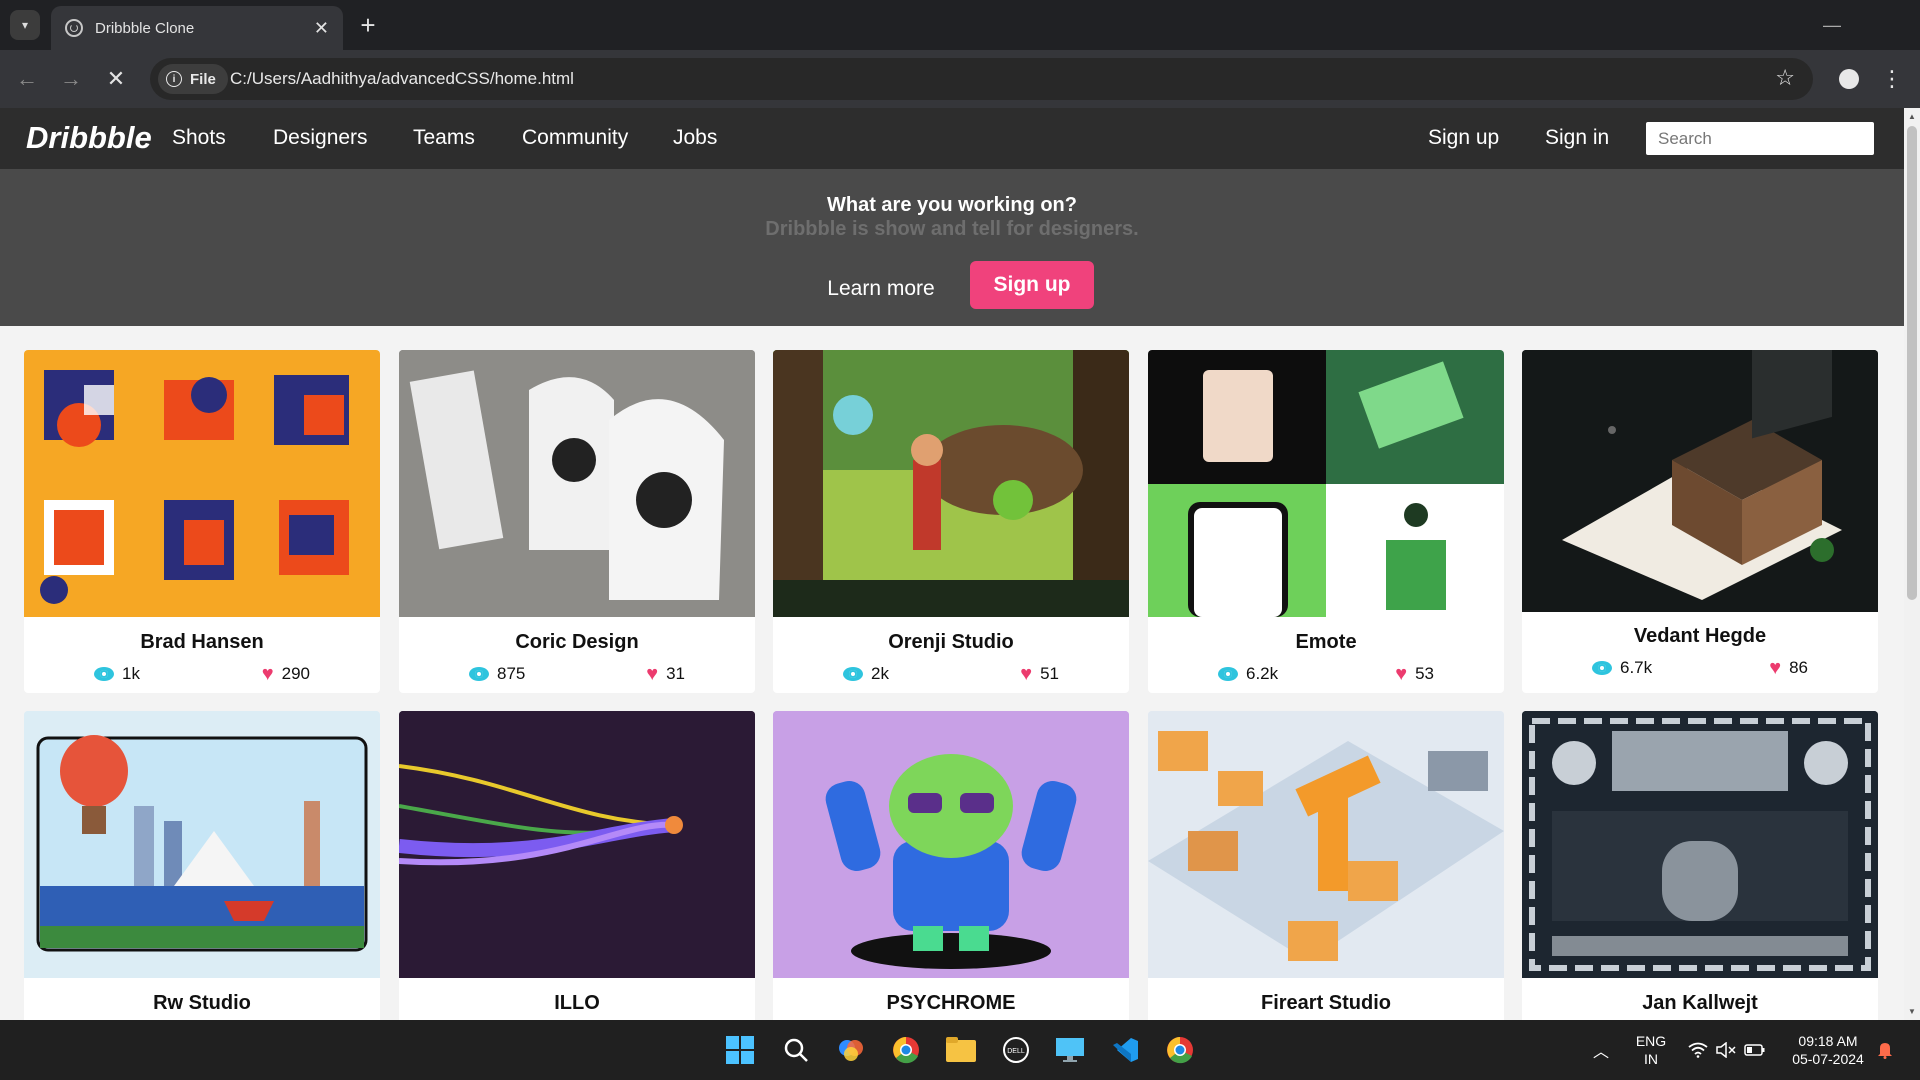 Image resolution: width=1920 pixels, height=1080 pixels. What do you see at coordinates (1849, 79) in the screenshot?
I see `profile-avatar-icon` at bounding box center [1849, 79].